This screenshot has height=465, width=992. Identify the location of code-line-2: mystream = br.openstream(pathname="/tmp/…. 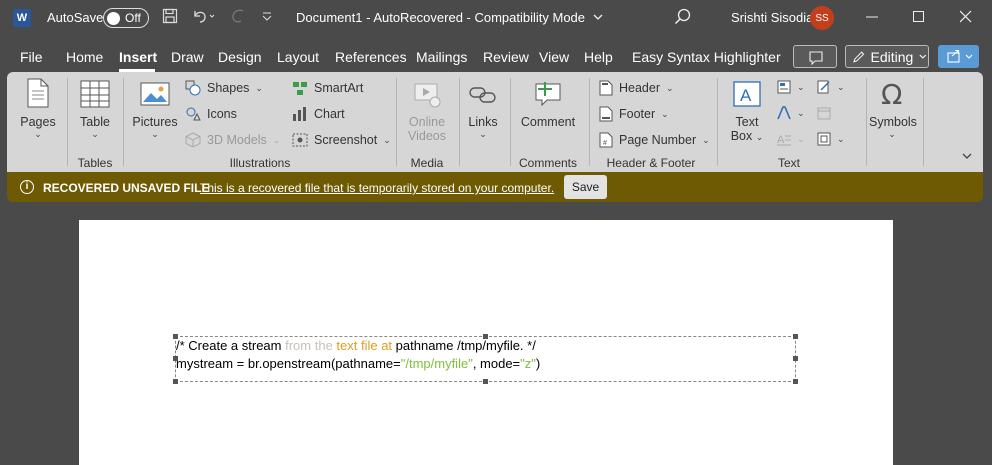
(485, 365).